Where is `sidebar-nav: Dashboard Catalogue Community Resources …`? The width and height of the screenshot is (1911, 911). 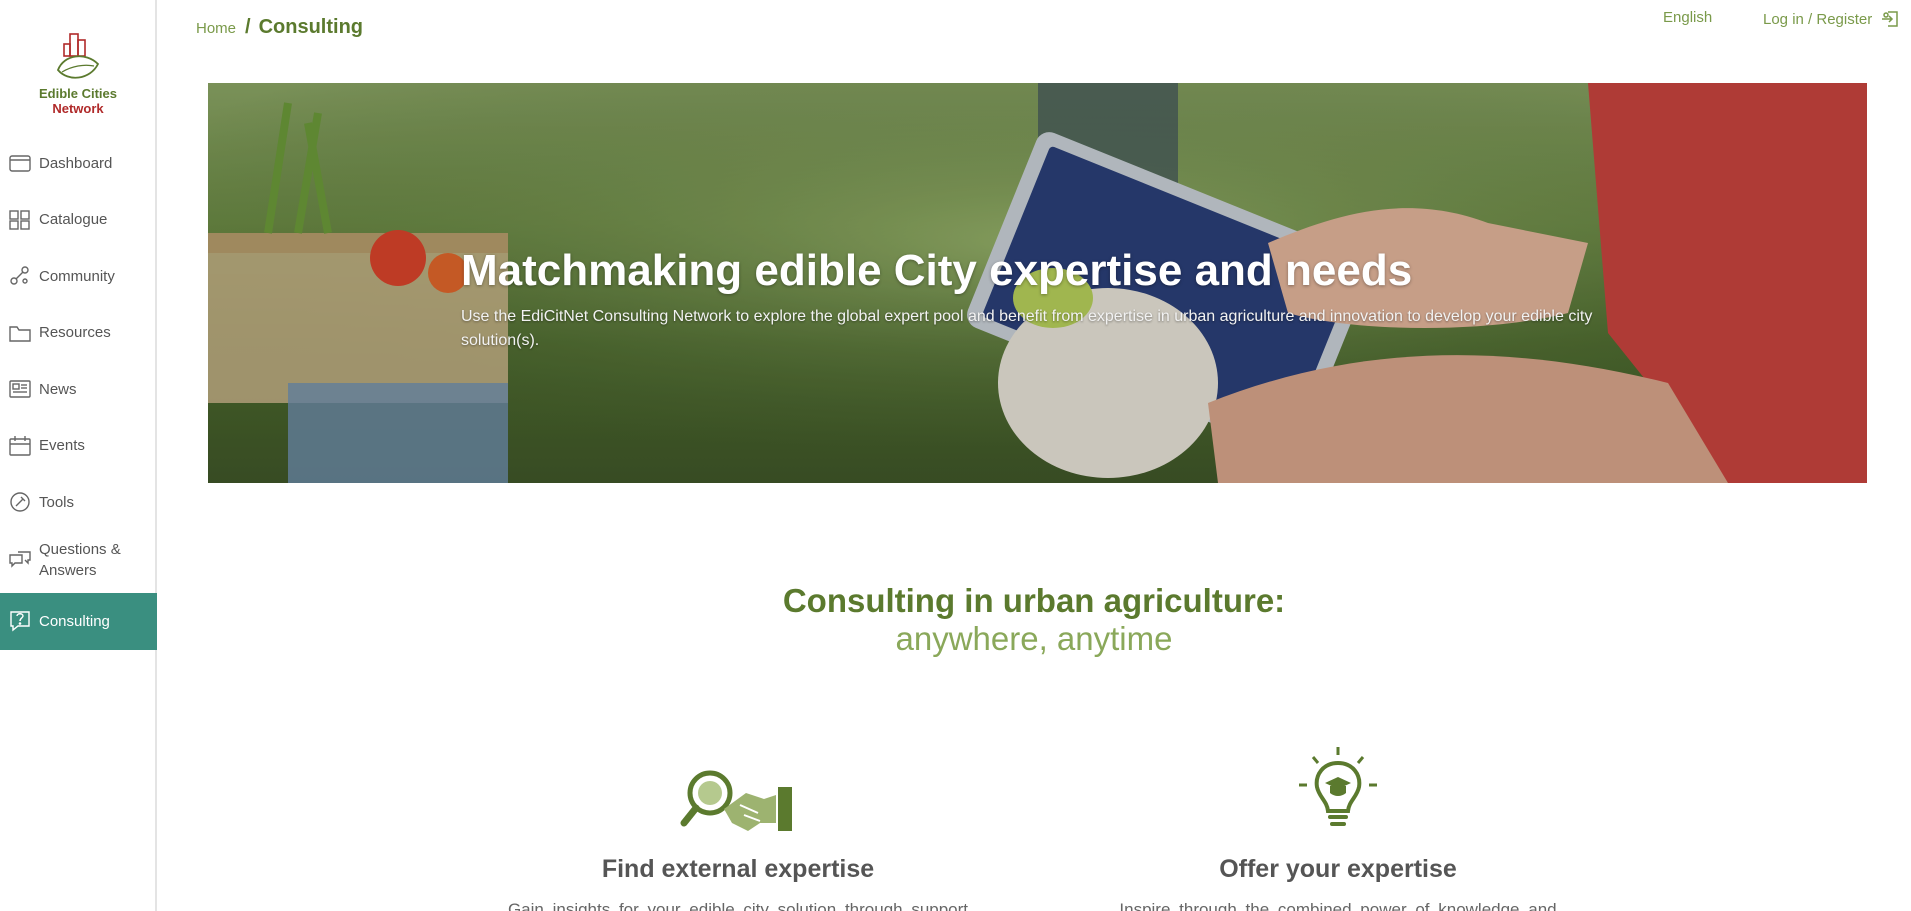
sidebar-nav: Dashboard Catalogue Community Resources … is located at coordinates (78, 392).